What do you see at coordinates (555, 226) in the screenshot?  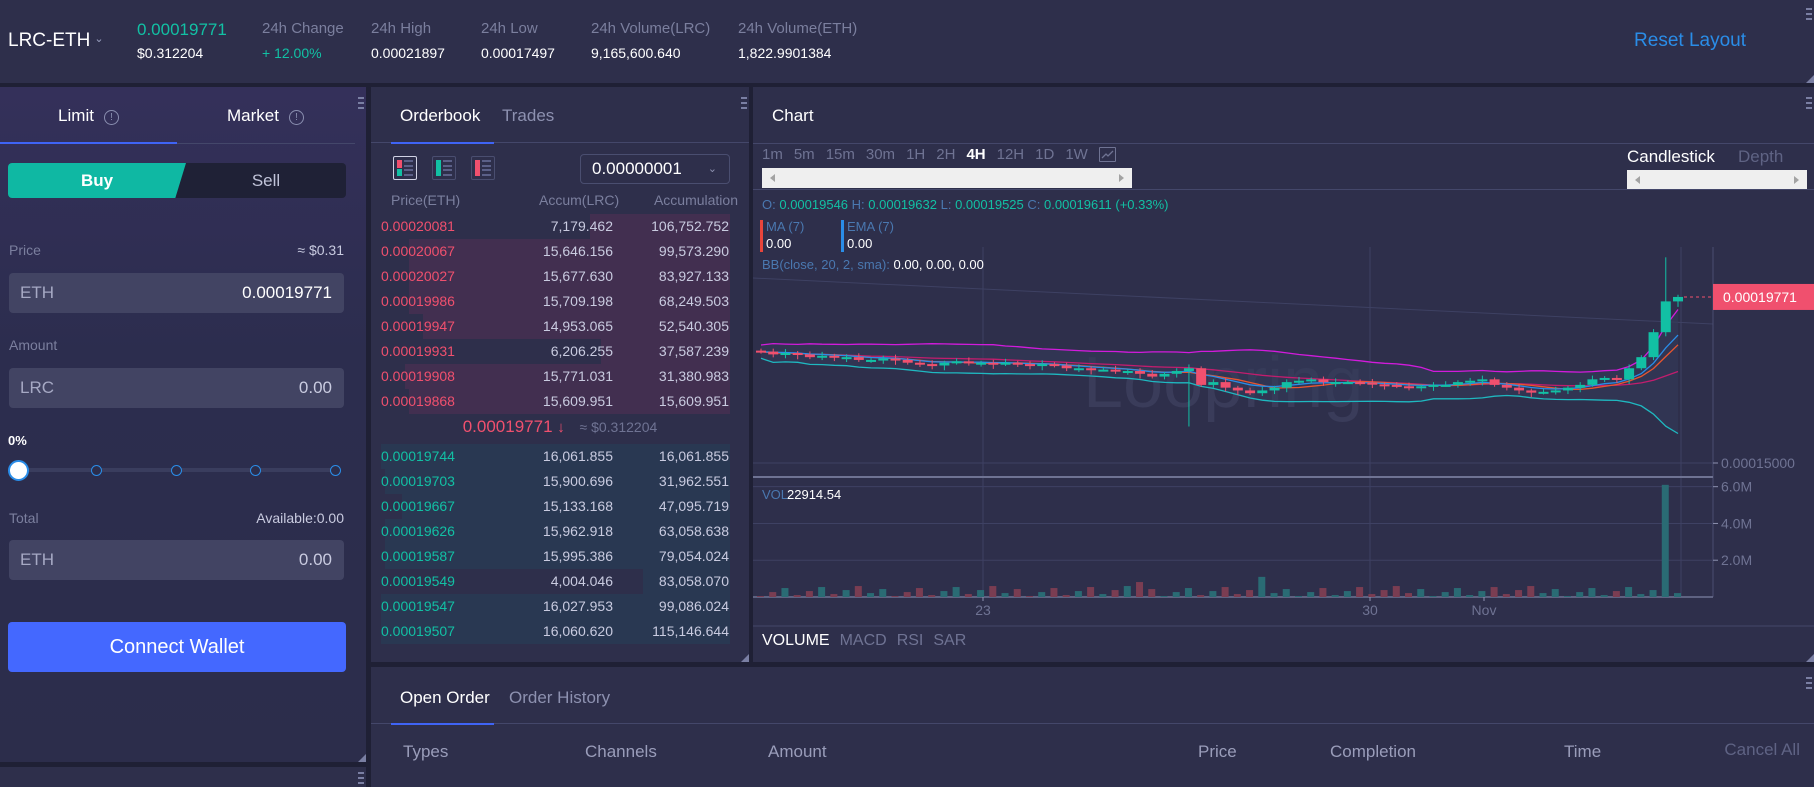 I see `ask-row: 0.00020081 7,179.462 106,752.752` at bounding box center [555, 226].